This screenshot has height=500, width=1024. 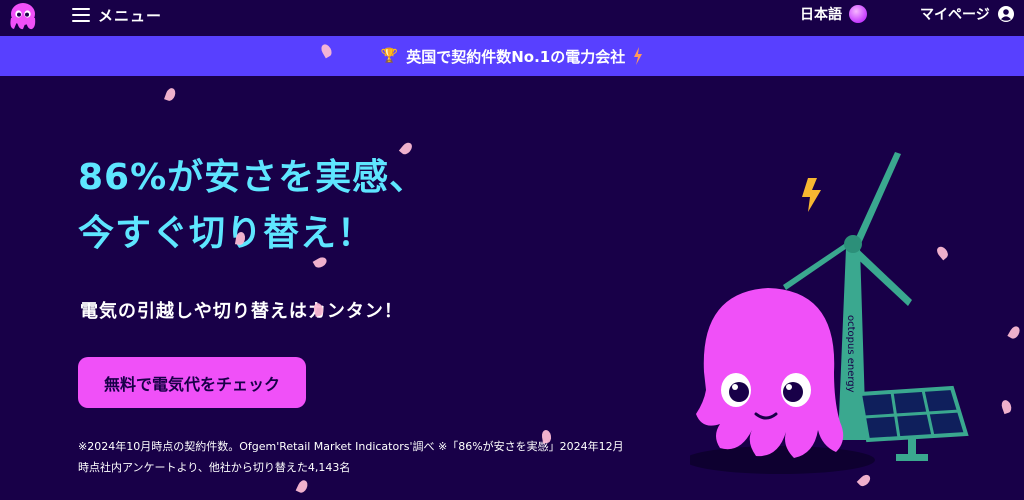 What do you see at coordinates (192, 382) in the screenshot?
I see `check-price-button: 無料で電気代をチェック` at bounding box center [192, 382].